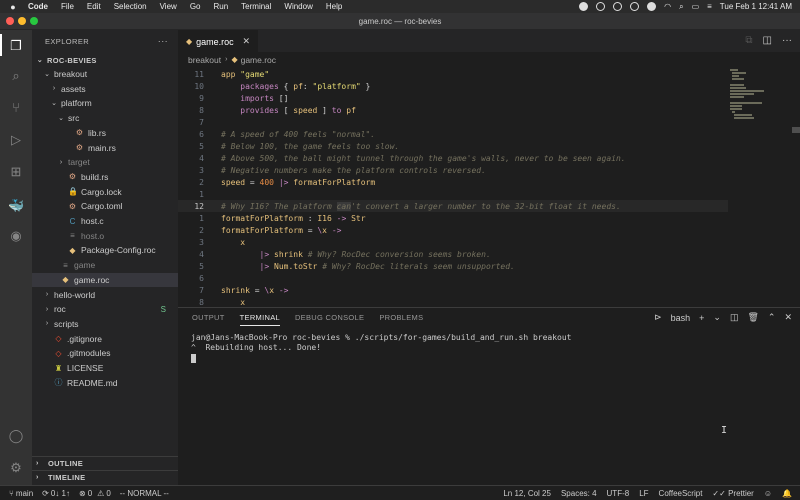 Image resolution: width=800 pixels, height=500 pixels. What do you see at coordinates (105, 477) in the screenshot?
I see `timeline-section: › TIMELINE` at bounding box center [105, 477].